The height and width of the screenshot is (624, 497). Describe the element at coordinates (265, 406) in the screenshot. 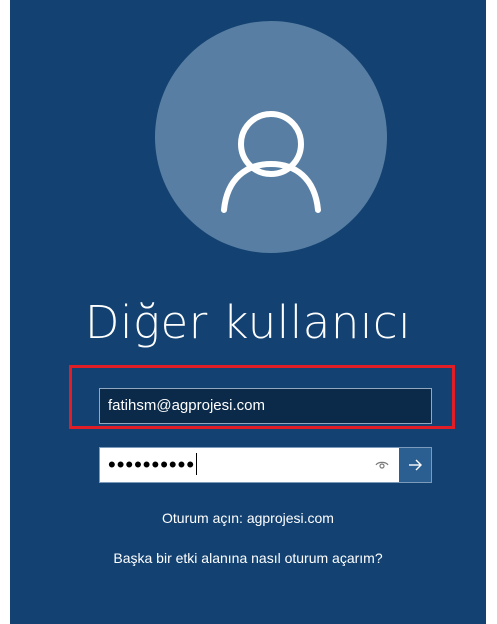

I see `username-field: fatihsm@agprojesi.com` at that location.